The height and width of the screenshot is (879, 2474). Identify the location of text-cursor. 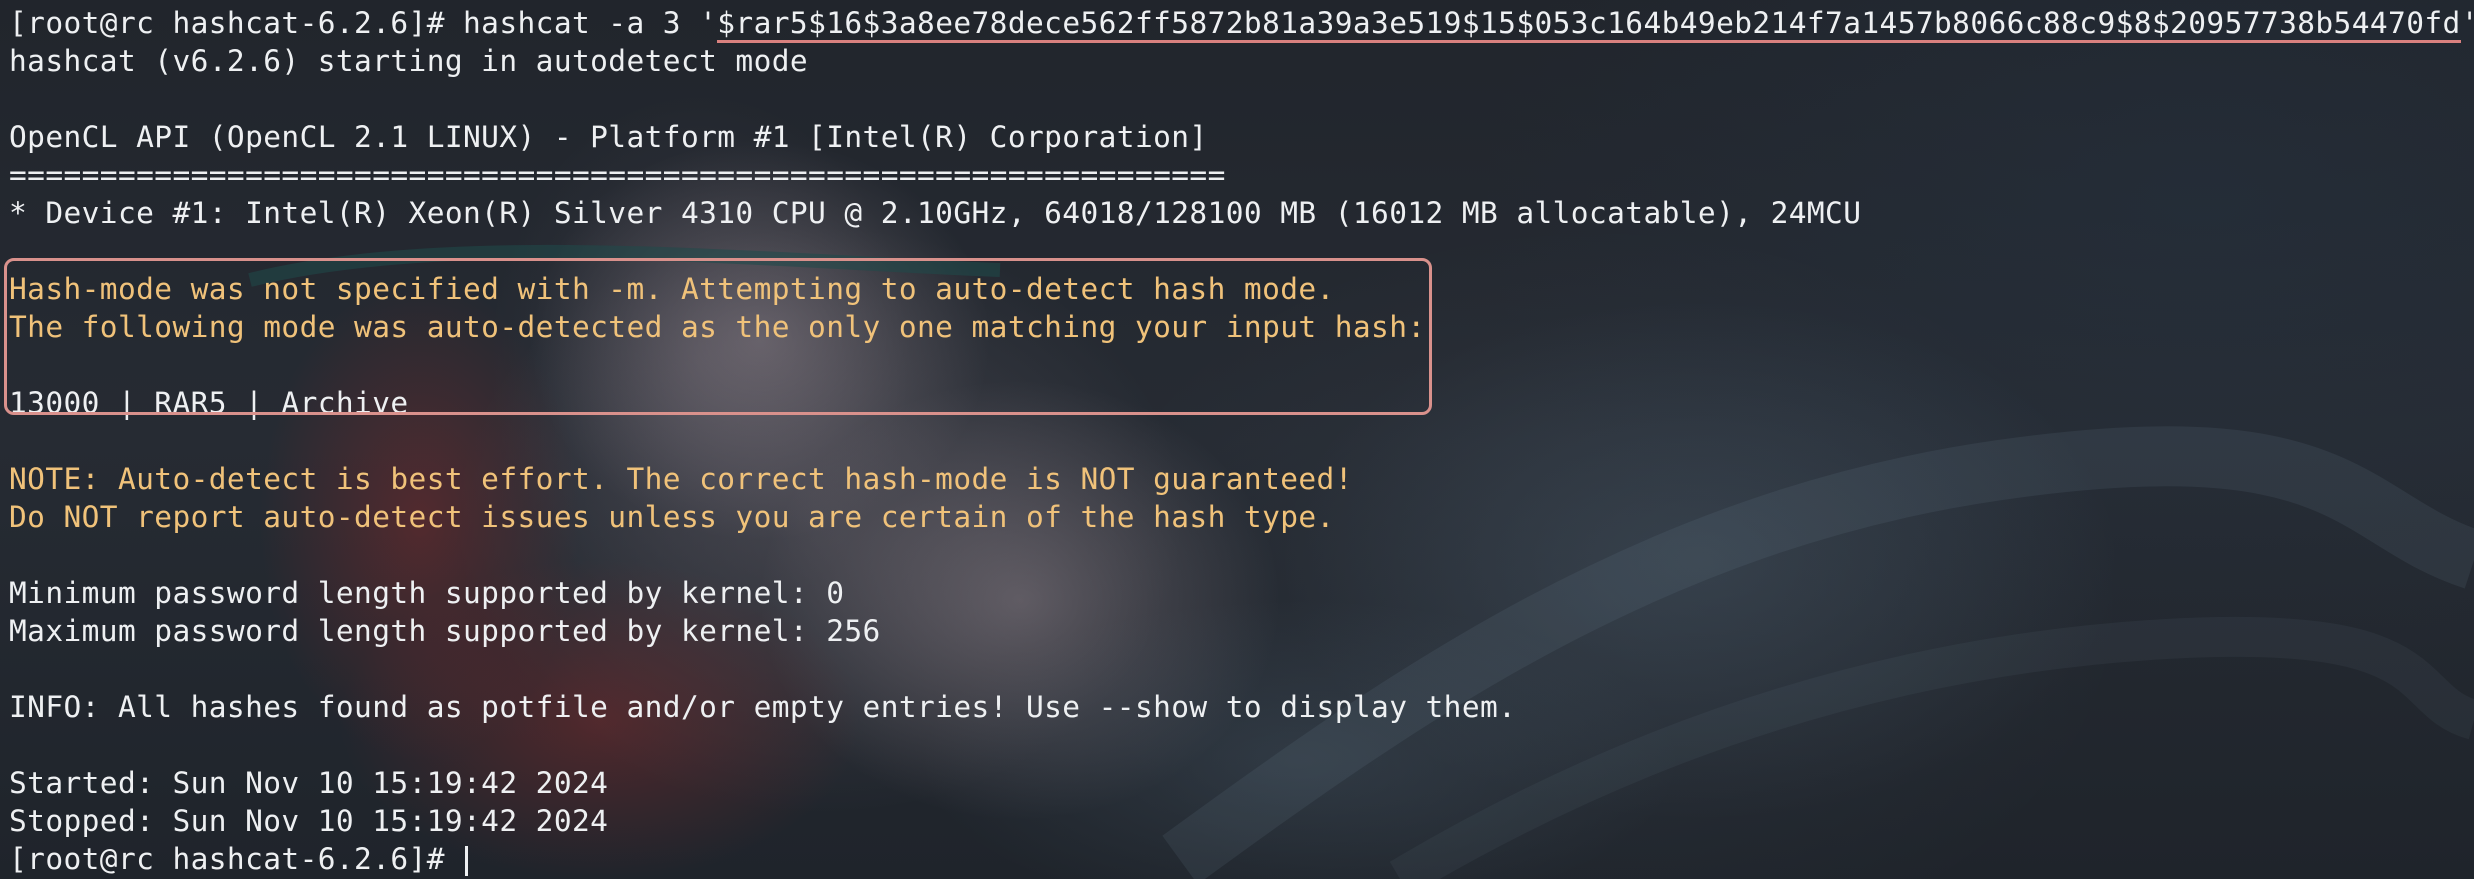
(467, 860).